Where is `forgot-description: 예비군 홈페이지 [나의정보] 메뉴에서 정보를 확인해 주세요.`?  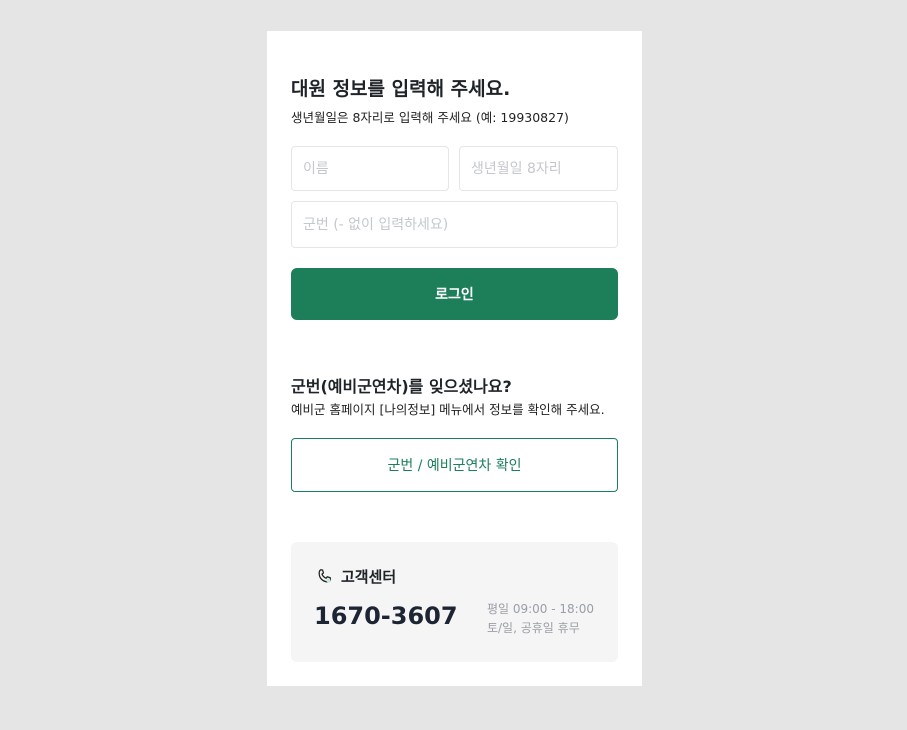 forgot-description: 예비군 홈페이지 [나의정보] 메뉴에서 정보를 확인해 주세요. is located at coordinates (448, 409).